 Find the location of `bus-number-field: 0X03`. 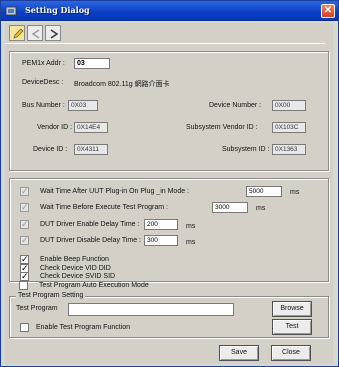

bus-number-field: 0X03 is located at coordinates (83, 105).